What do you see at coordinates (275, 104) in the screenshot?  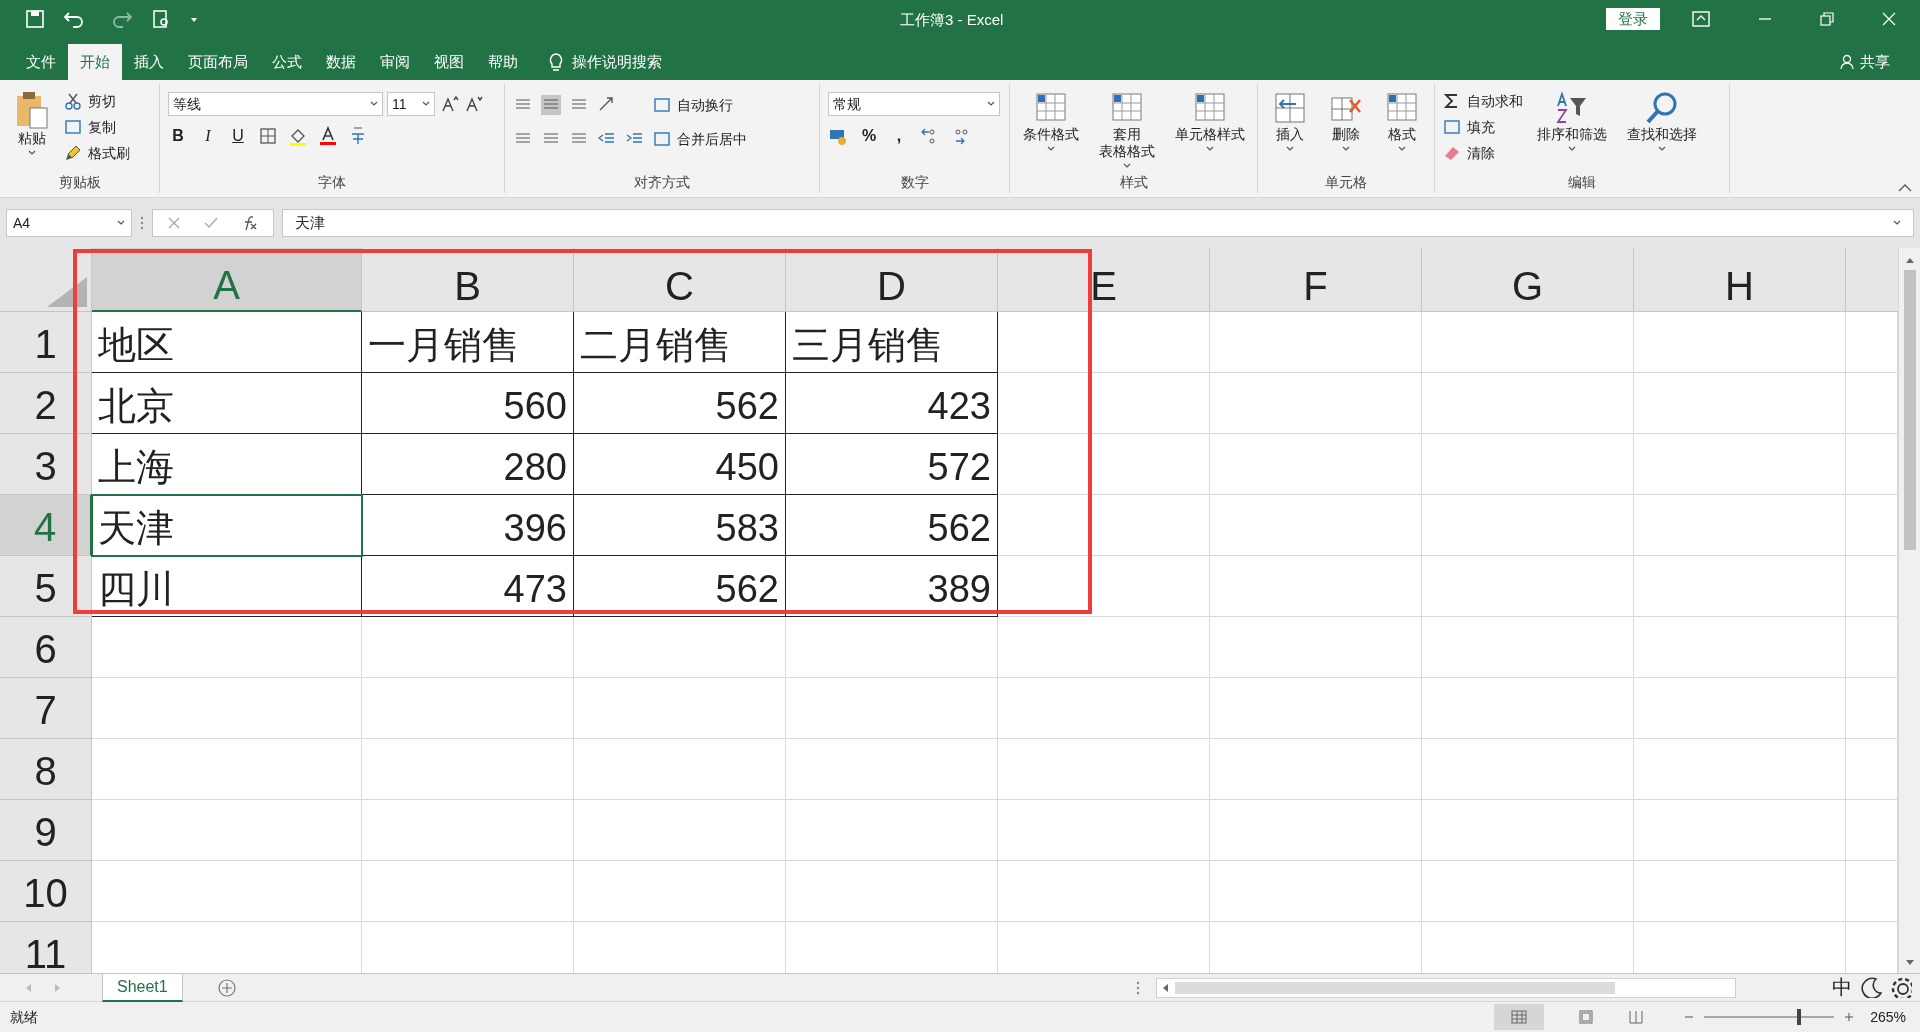 I see `font-name-field: 等线` at bounding box center [275, 104].